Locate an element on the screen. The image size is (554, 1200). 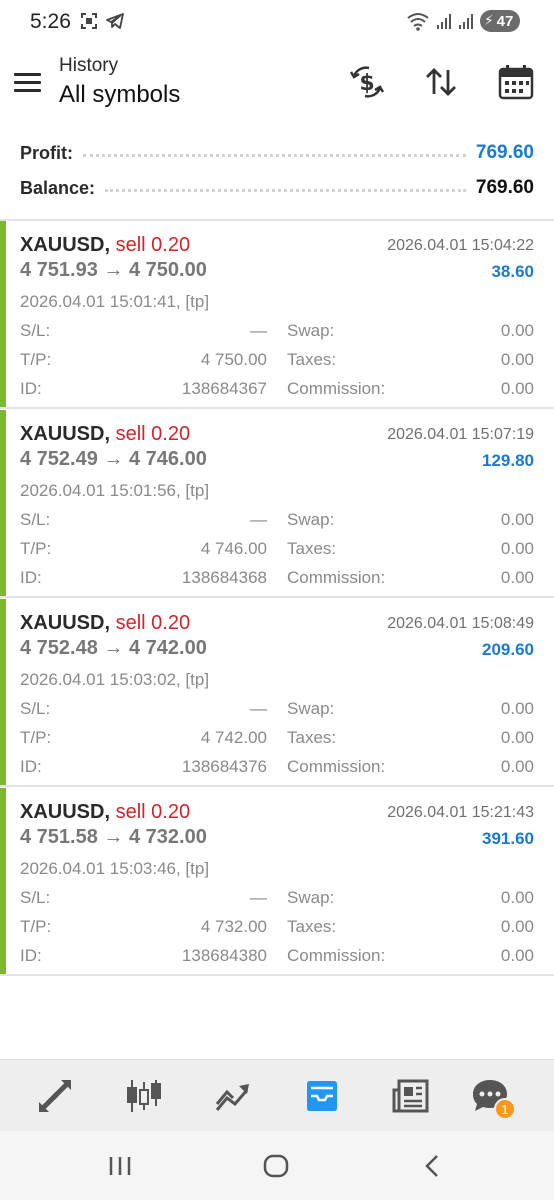
status-bar: 5:26 ⚡ 47 is located at coordinates (277, 22).